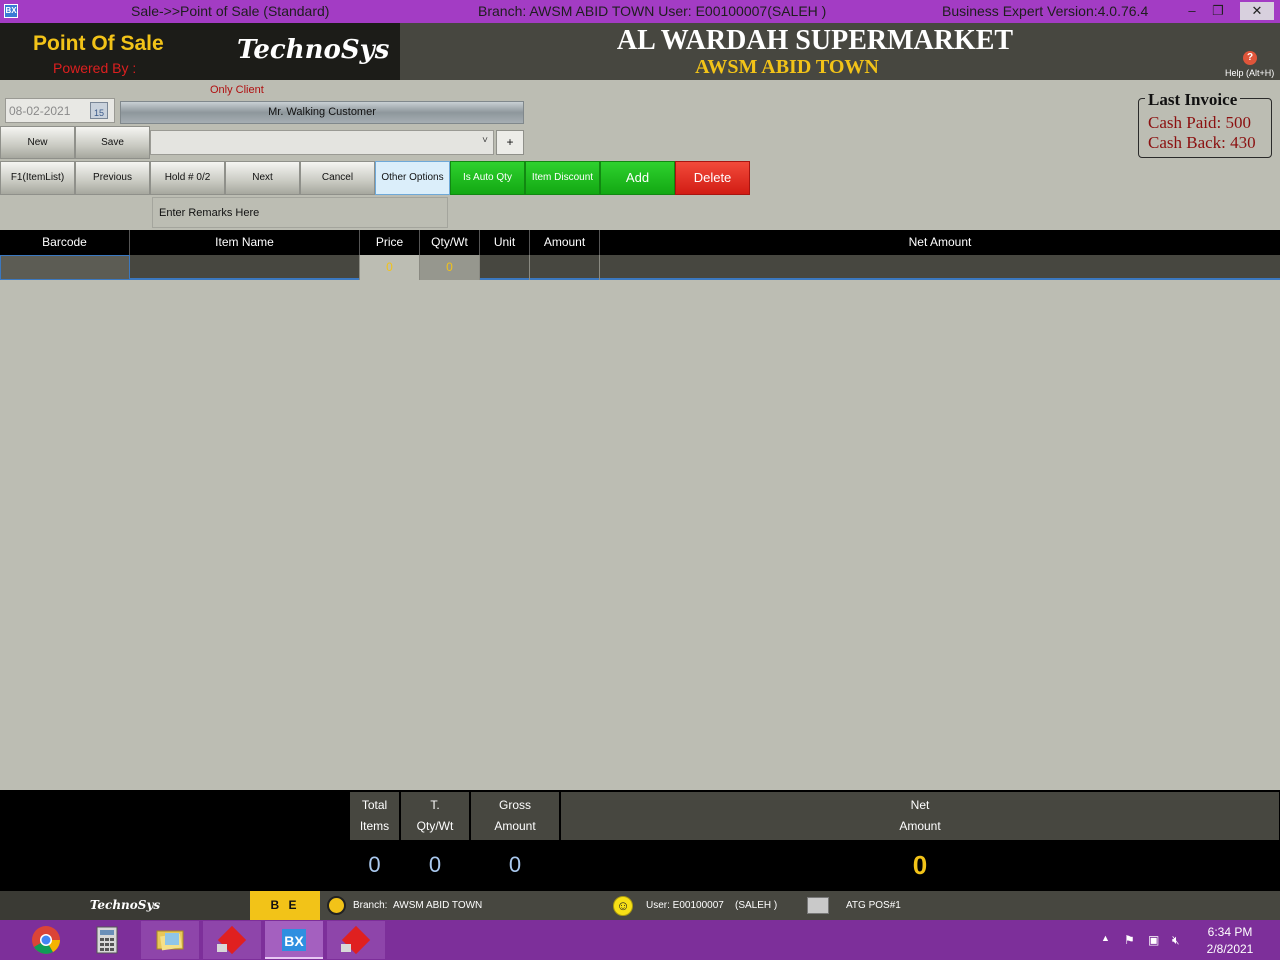 Image resolution: width=1280 pixels, height=960 pixels. Describe the element at coordinates (818, 905) in the screenshot. I see `cash-register-icon` at that location.